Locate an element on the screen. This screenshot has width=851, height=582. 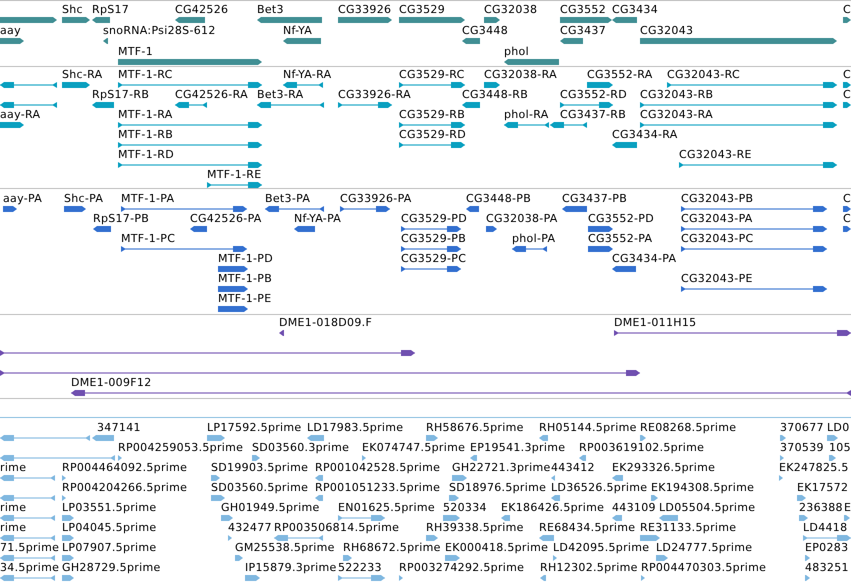
feature-label: EK186426.5prime is located at coordinates (552, 507).